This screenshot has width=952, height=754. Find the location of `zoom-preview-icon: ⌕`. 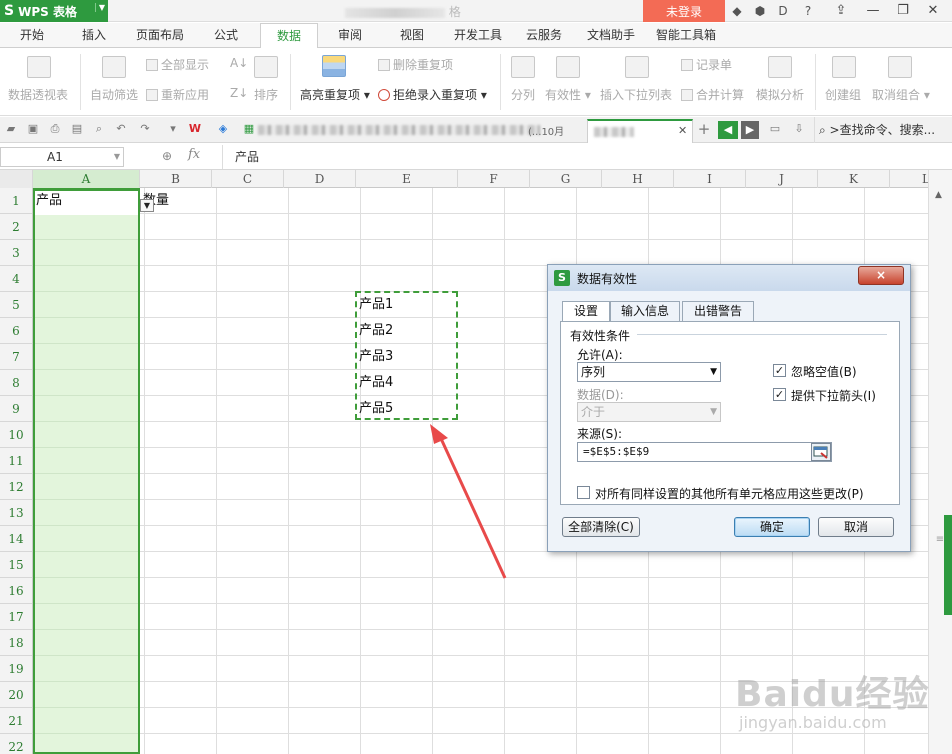

zoom-preview-icon: ⌕ is located at coordinates (99, 129).